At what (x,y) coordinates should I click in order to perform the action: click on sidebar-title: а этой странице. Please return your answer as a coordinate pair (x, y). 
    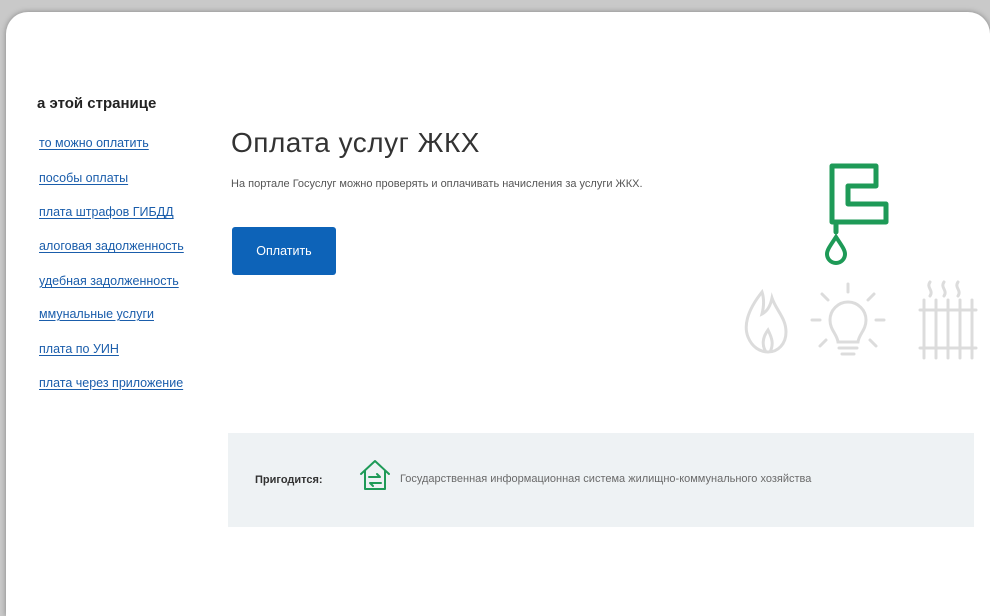
    Looking at the image, I should click on (97, 103).